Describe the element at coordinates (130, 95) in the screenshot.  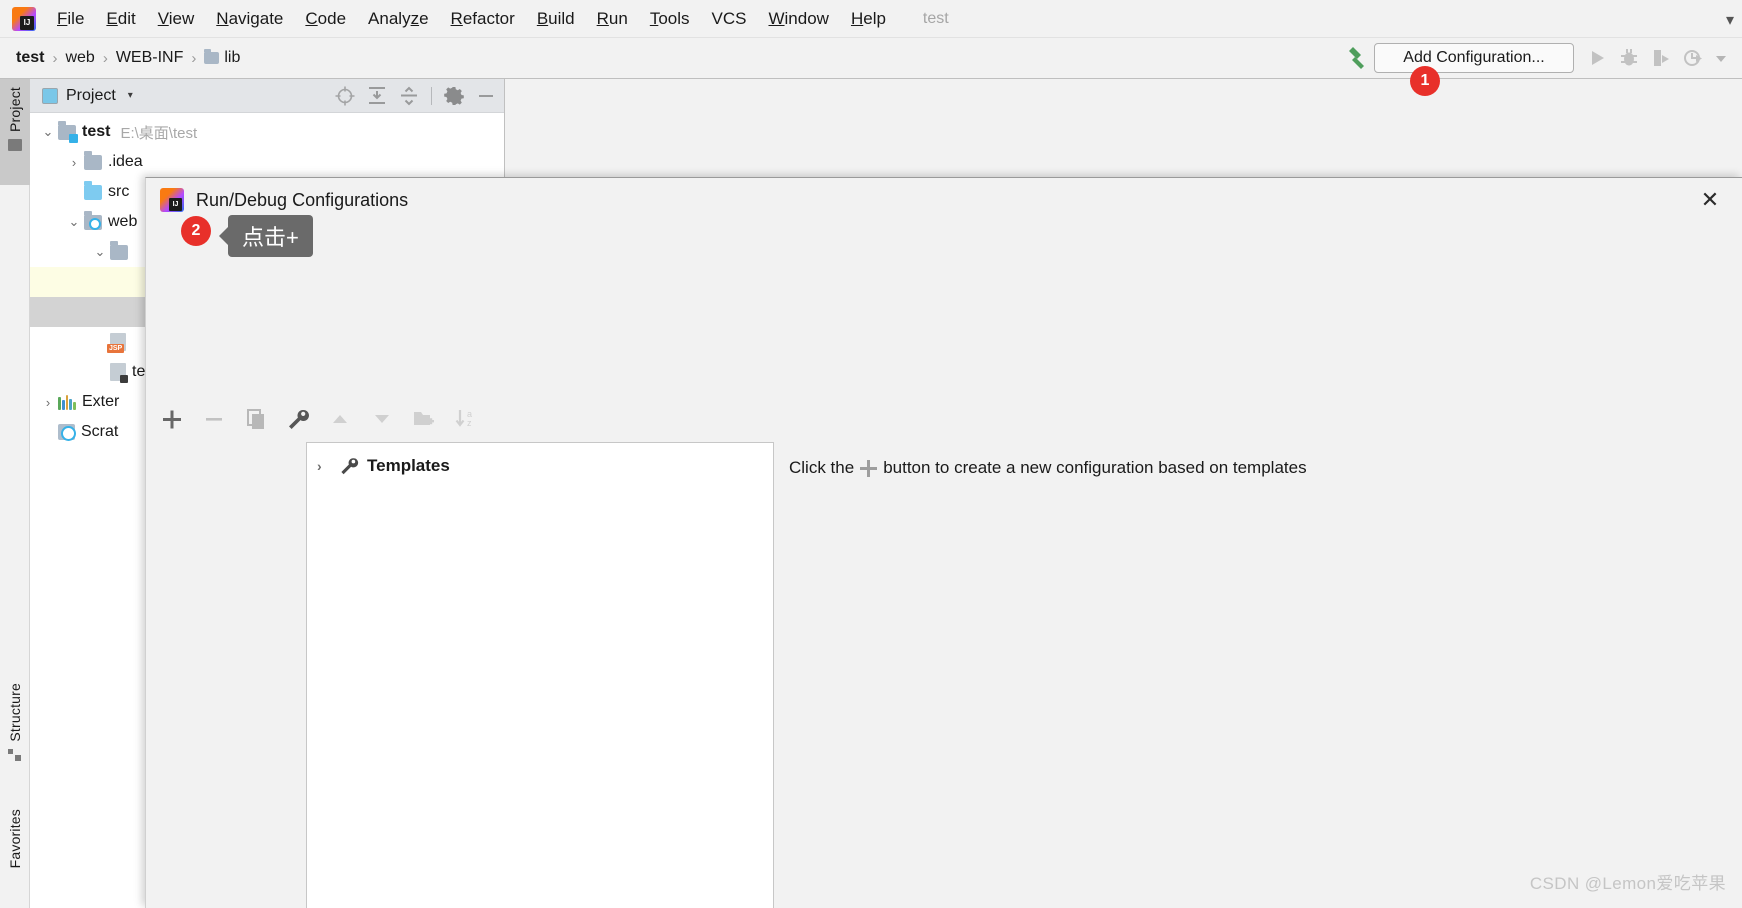
I see `chevron-down-icon: ▾` at that location.